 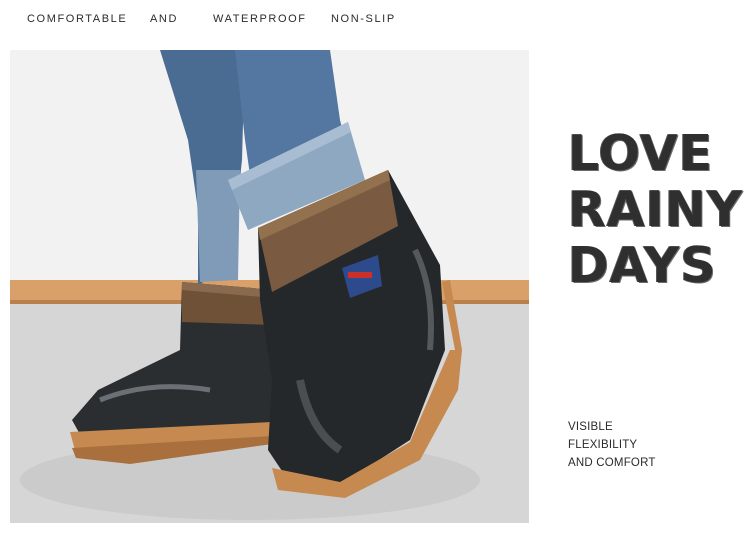 I want to click on tagline-word-non-slip: NON-SLIP, so click(x=363, y=19).